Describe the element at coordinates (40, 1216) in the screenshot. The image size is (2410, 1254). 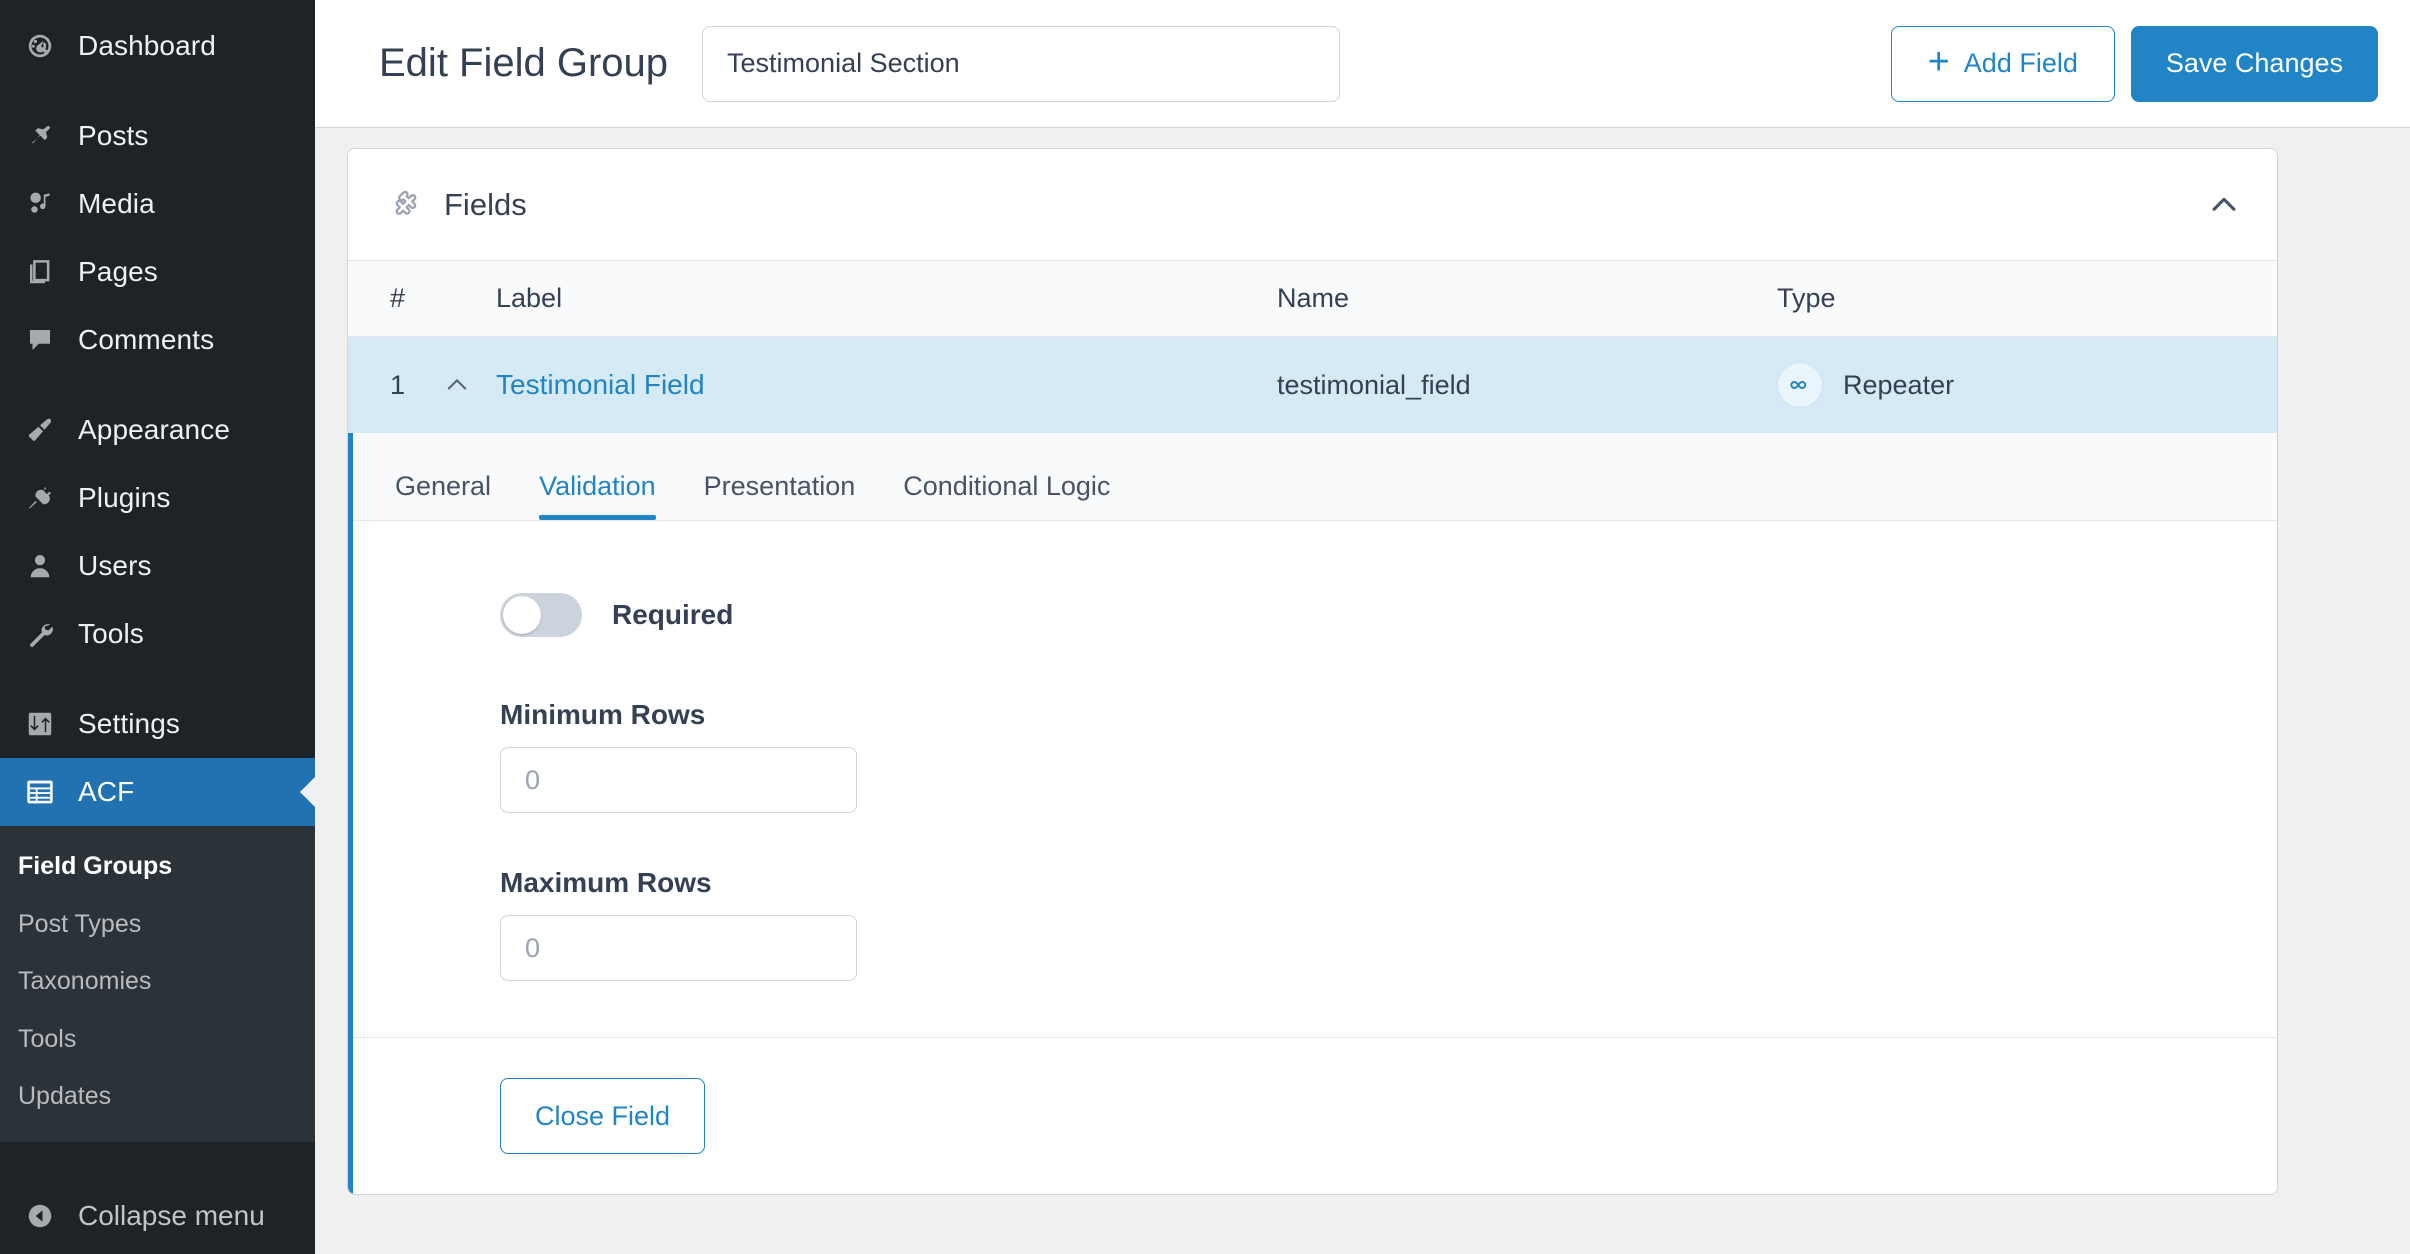
I see `collapse-arrow-icon` at that location.